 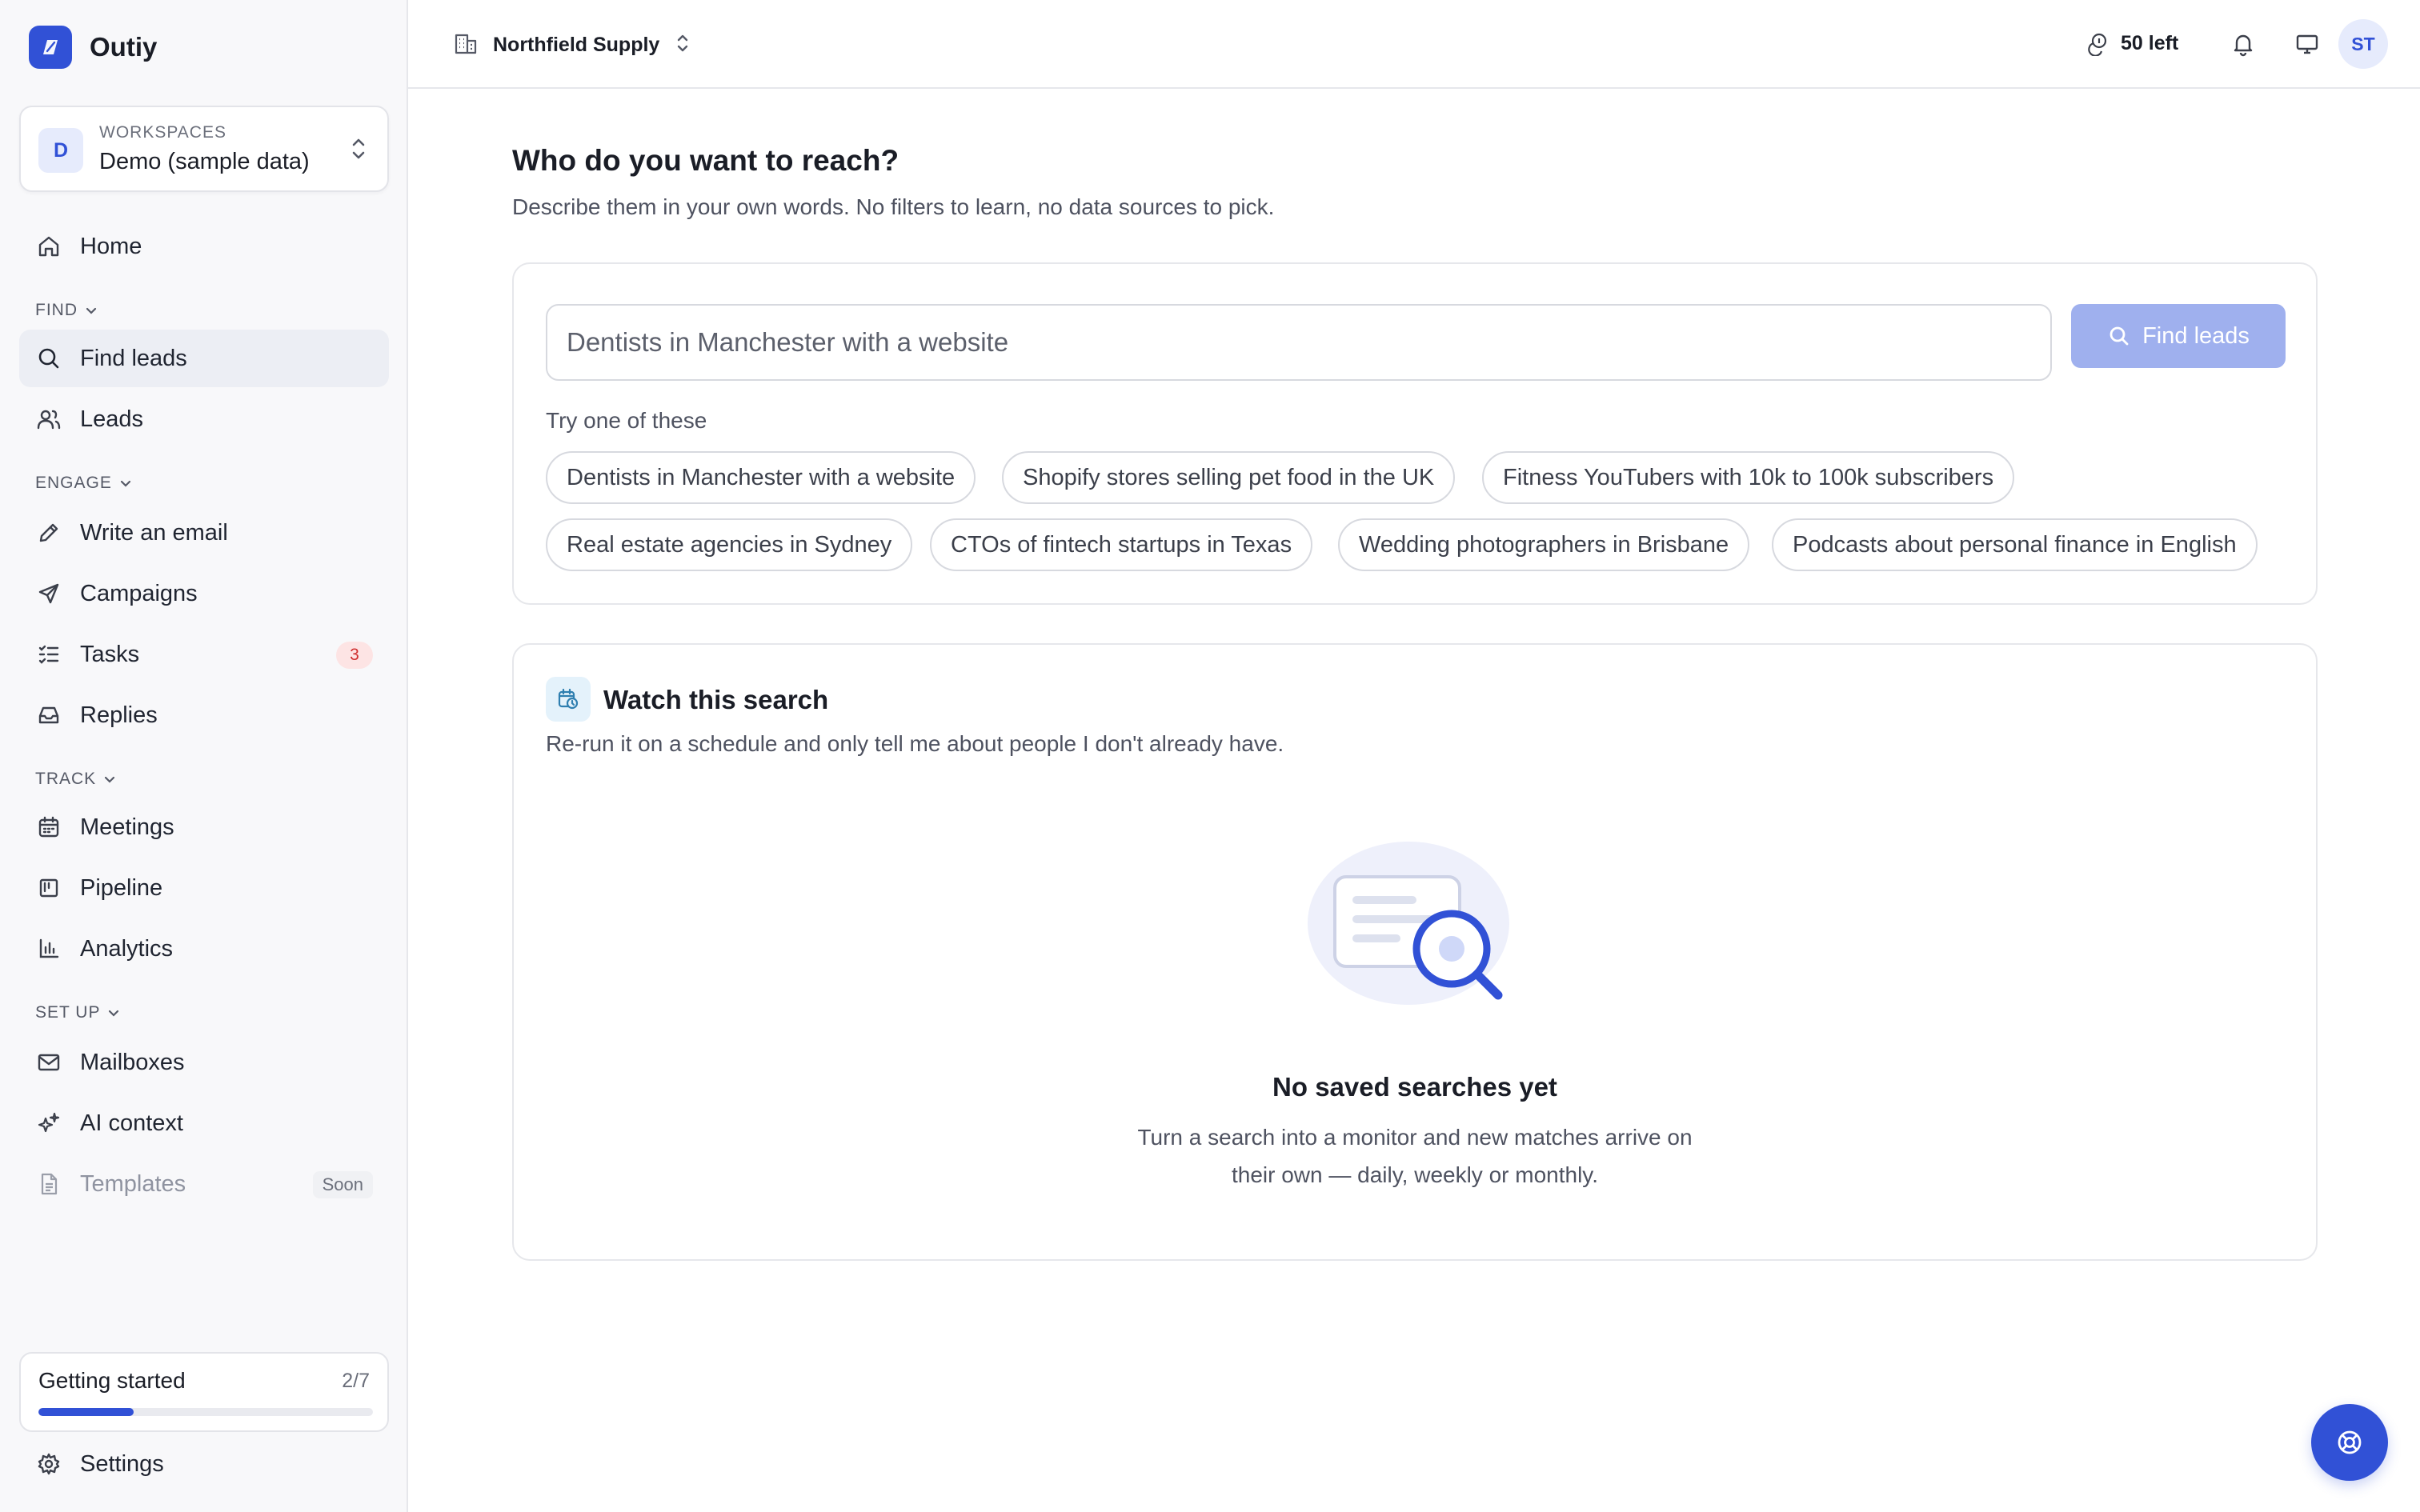 I want to click on kanban-icon, so click(x=48, y=888).